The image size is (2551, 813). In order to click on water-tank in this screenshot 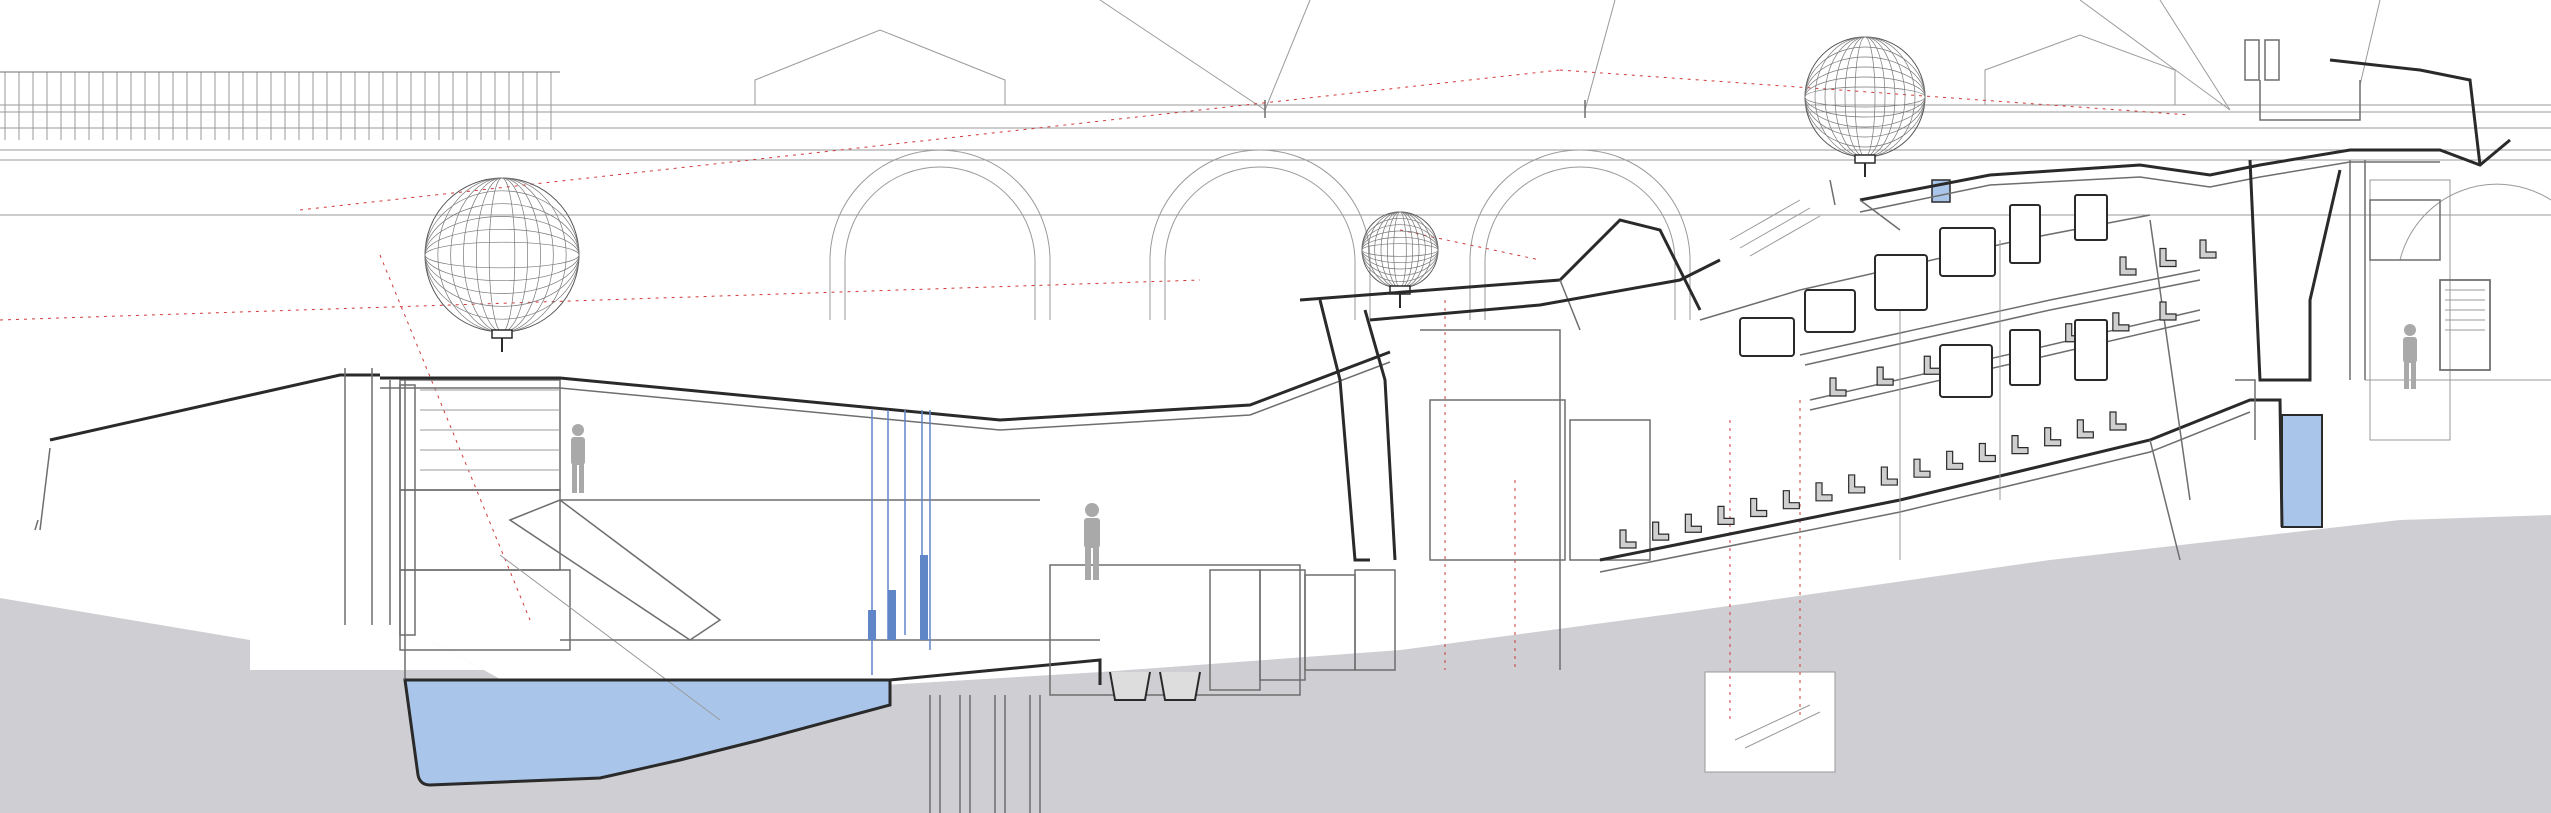, I will do `click(2302, 471)`.